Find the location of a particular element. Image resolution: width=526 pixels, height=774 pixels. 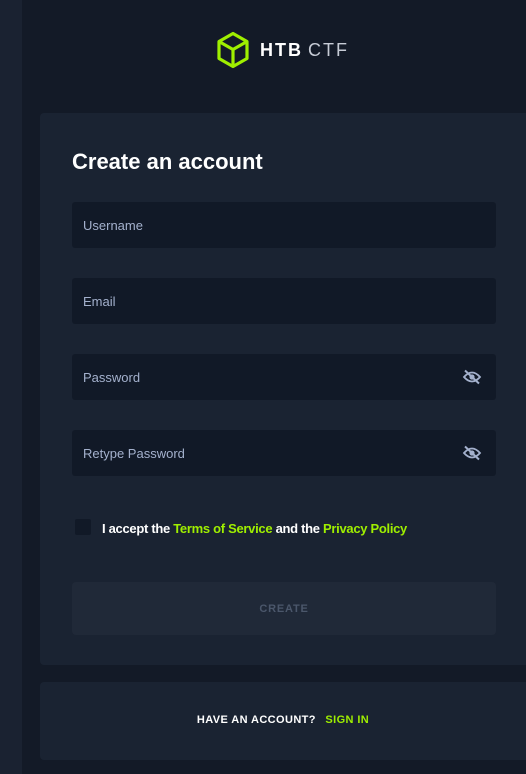

retype-password-field-wrapper is located at coordinates (284, 453).